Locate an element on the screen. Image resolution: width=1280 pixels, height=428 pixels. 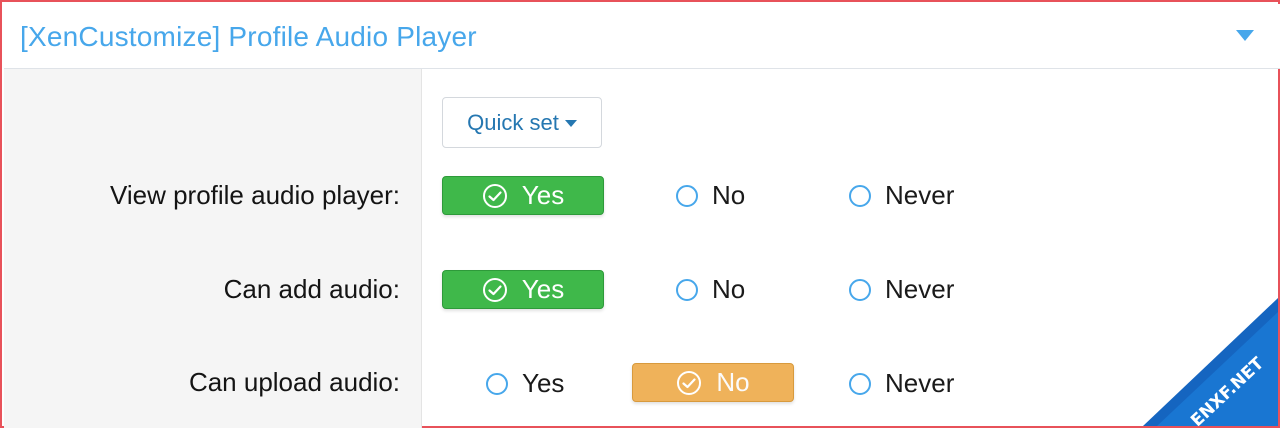
upload-audio-yes-radio: Yes is located at coordinates (525, 383).